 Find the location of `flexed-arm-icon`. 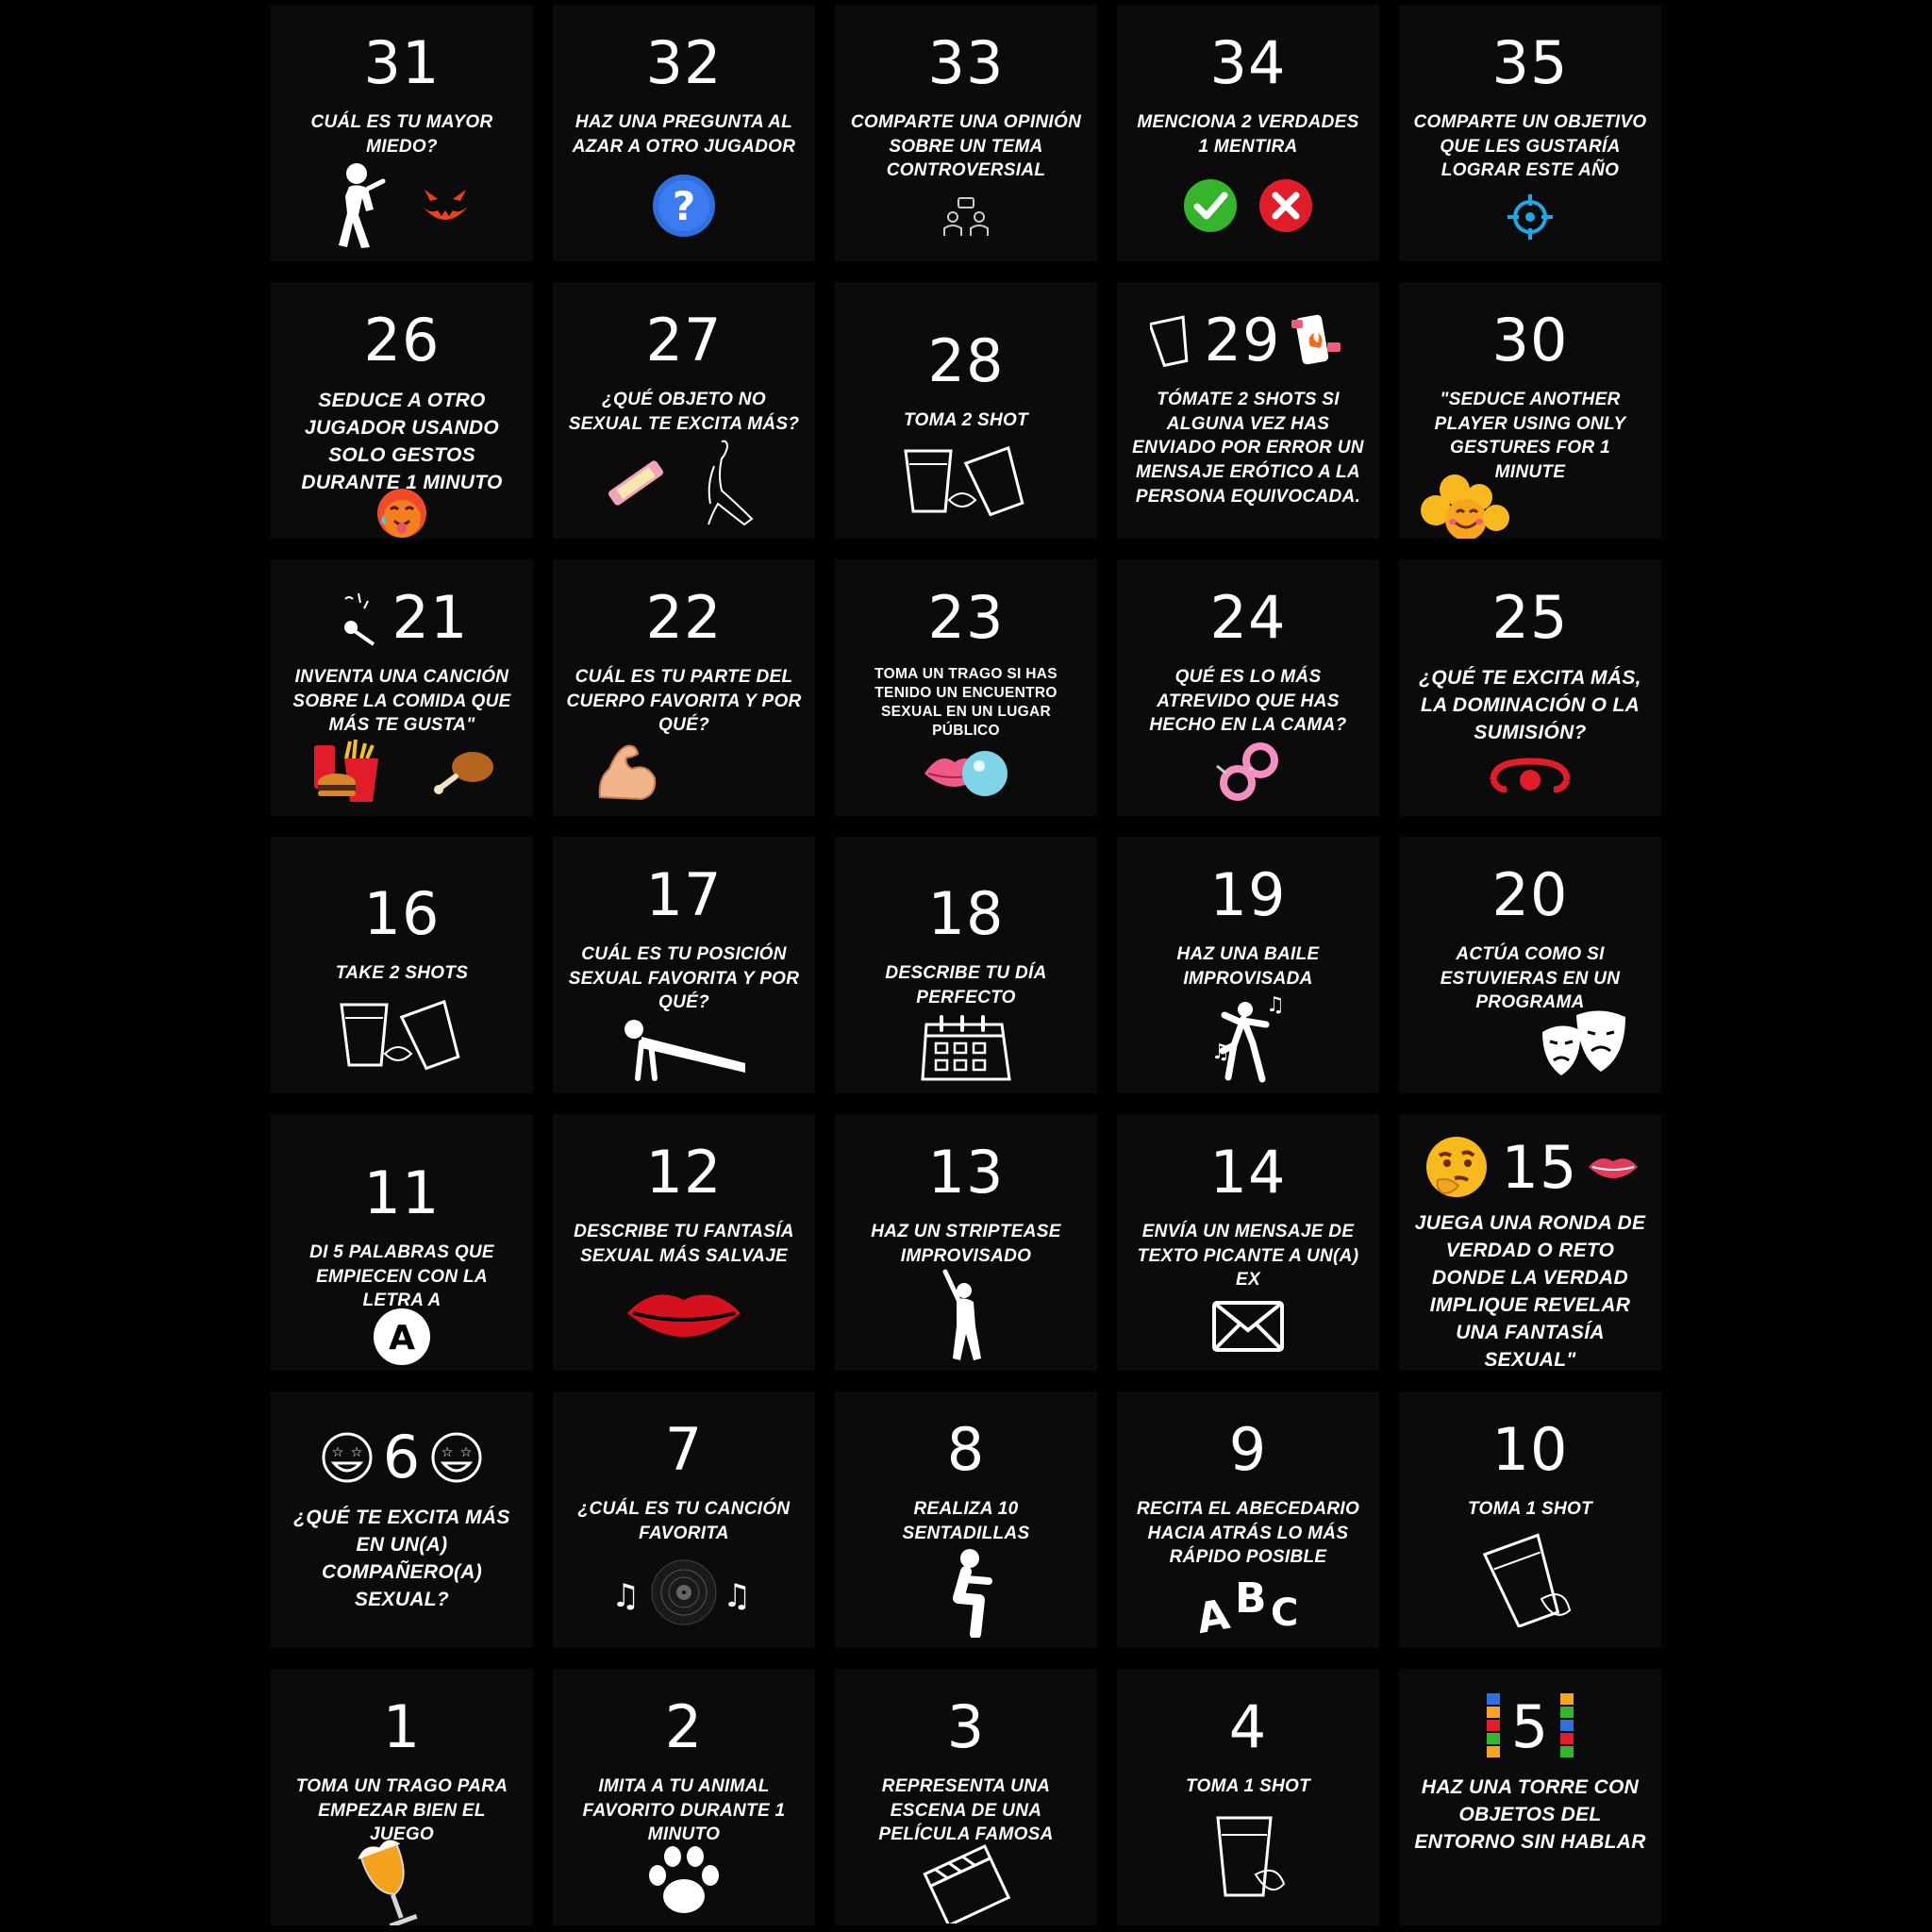

flexed-arm-icon is located at coordinates (627, 773).